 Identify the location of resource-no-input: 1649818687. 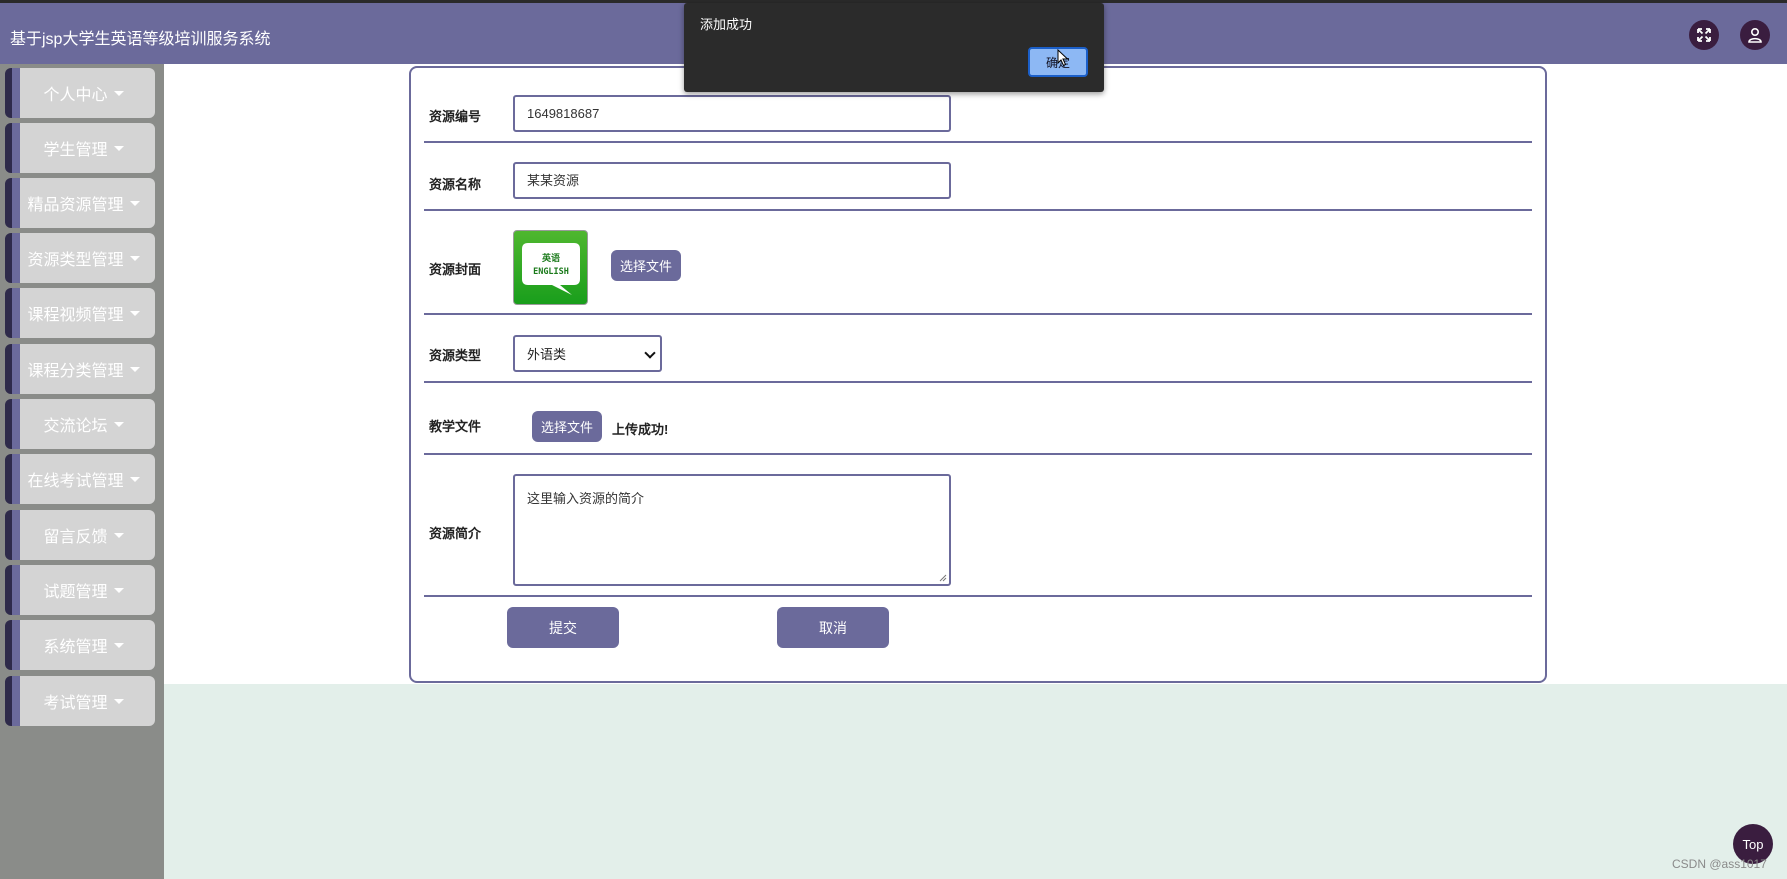
(732, 113).